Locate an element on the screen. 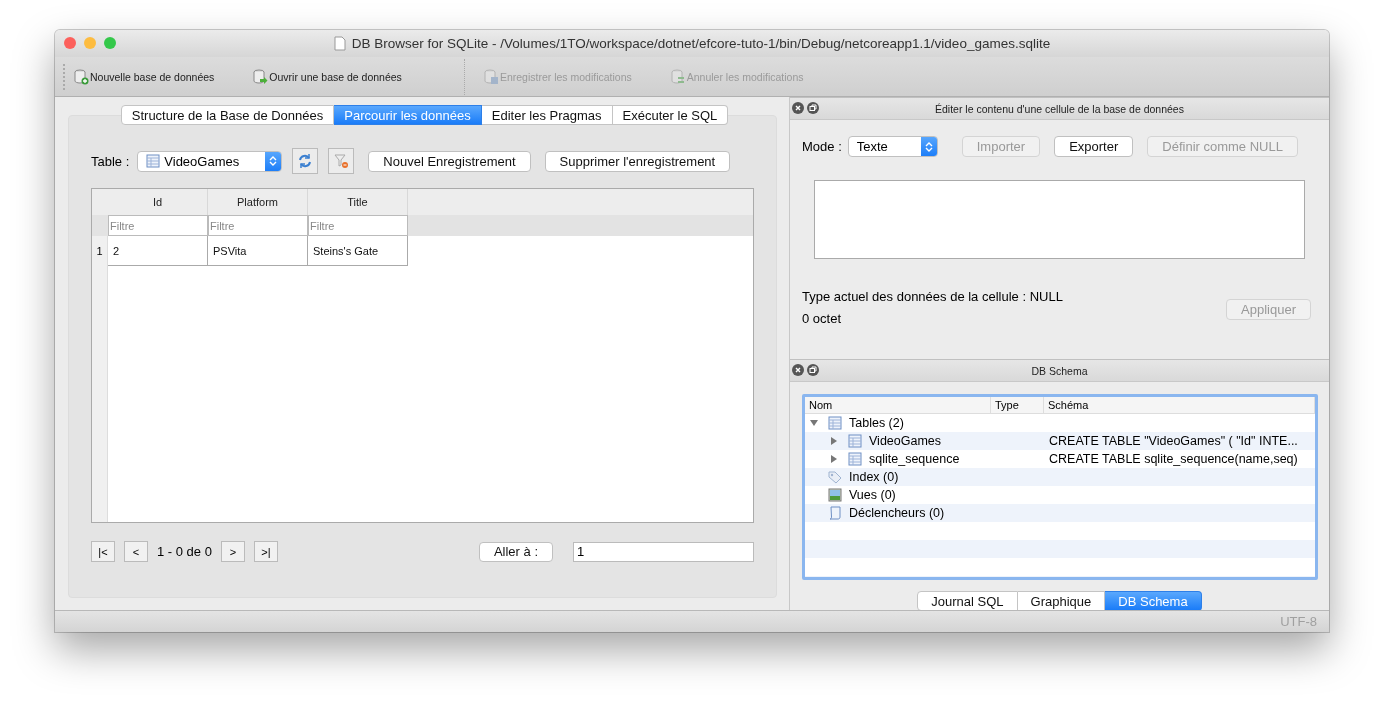 The image size is (1385, 712). push-button: Nouvel Enregistrement is located at coordinates (449, 161).